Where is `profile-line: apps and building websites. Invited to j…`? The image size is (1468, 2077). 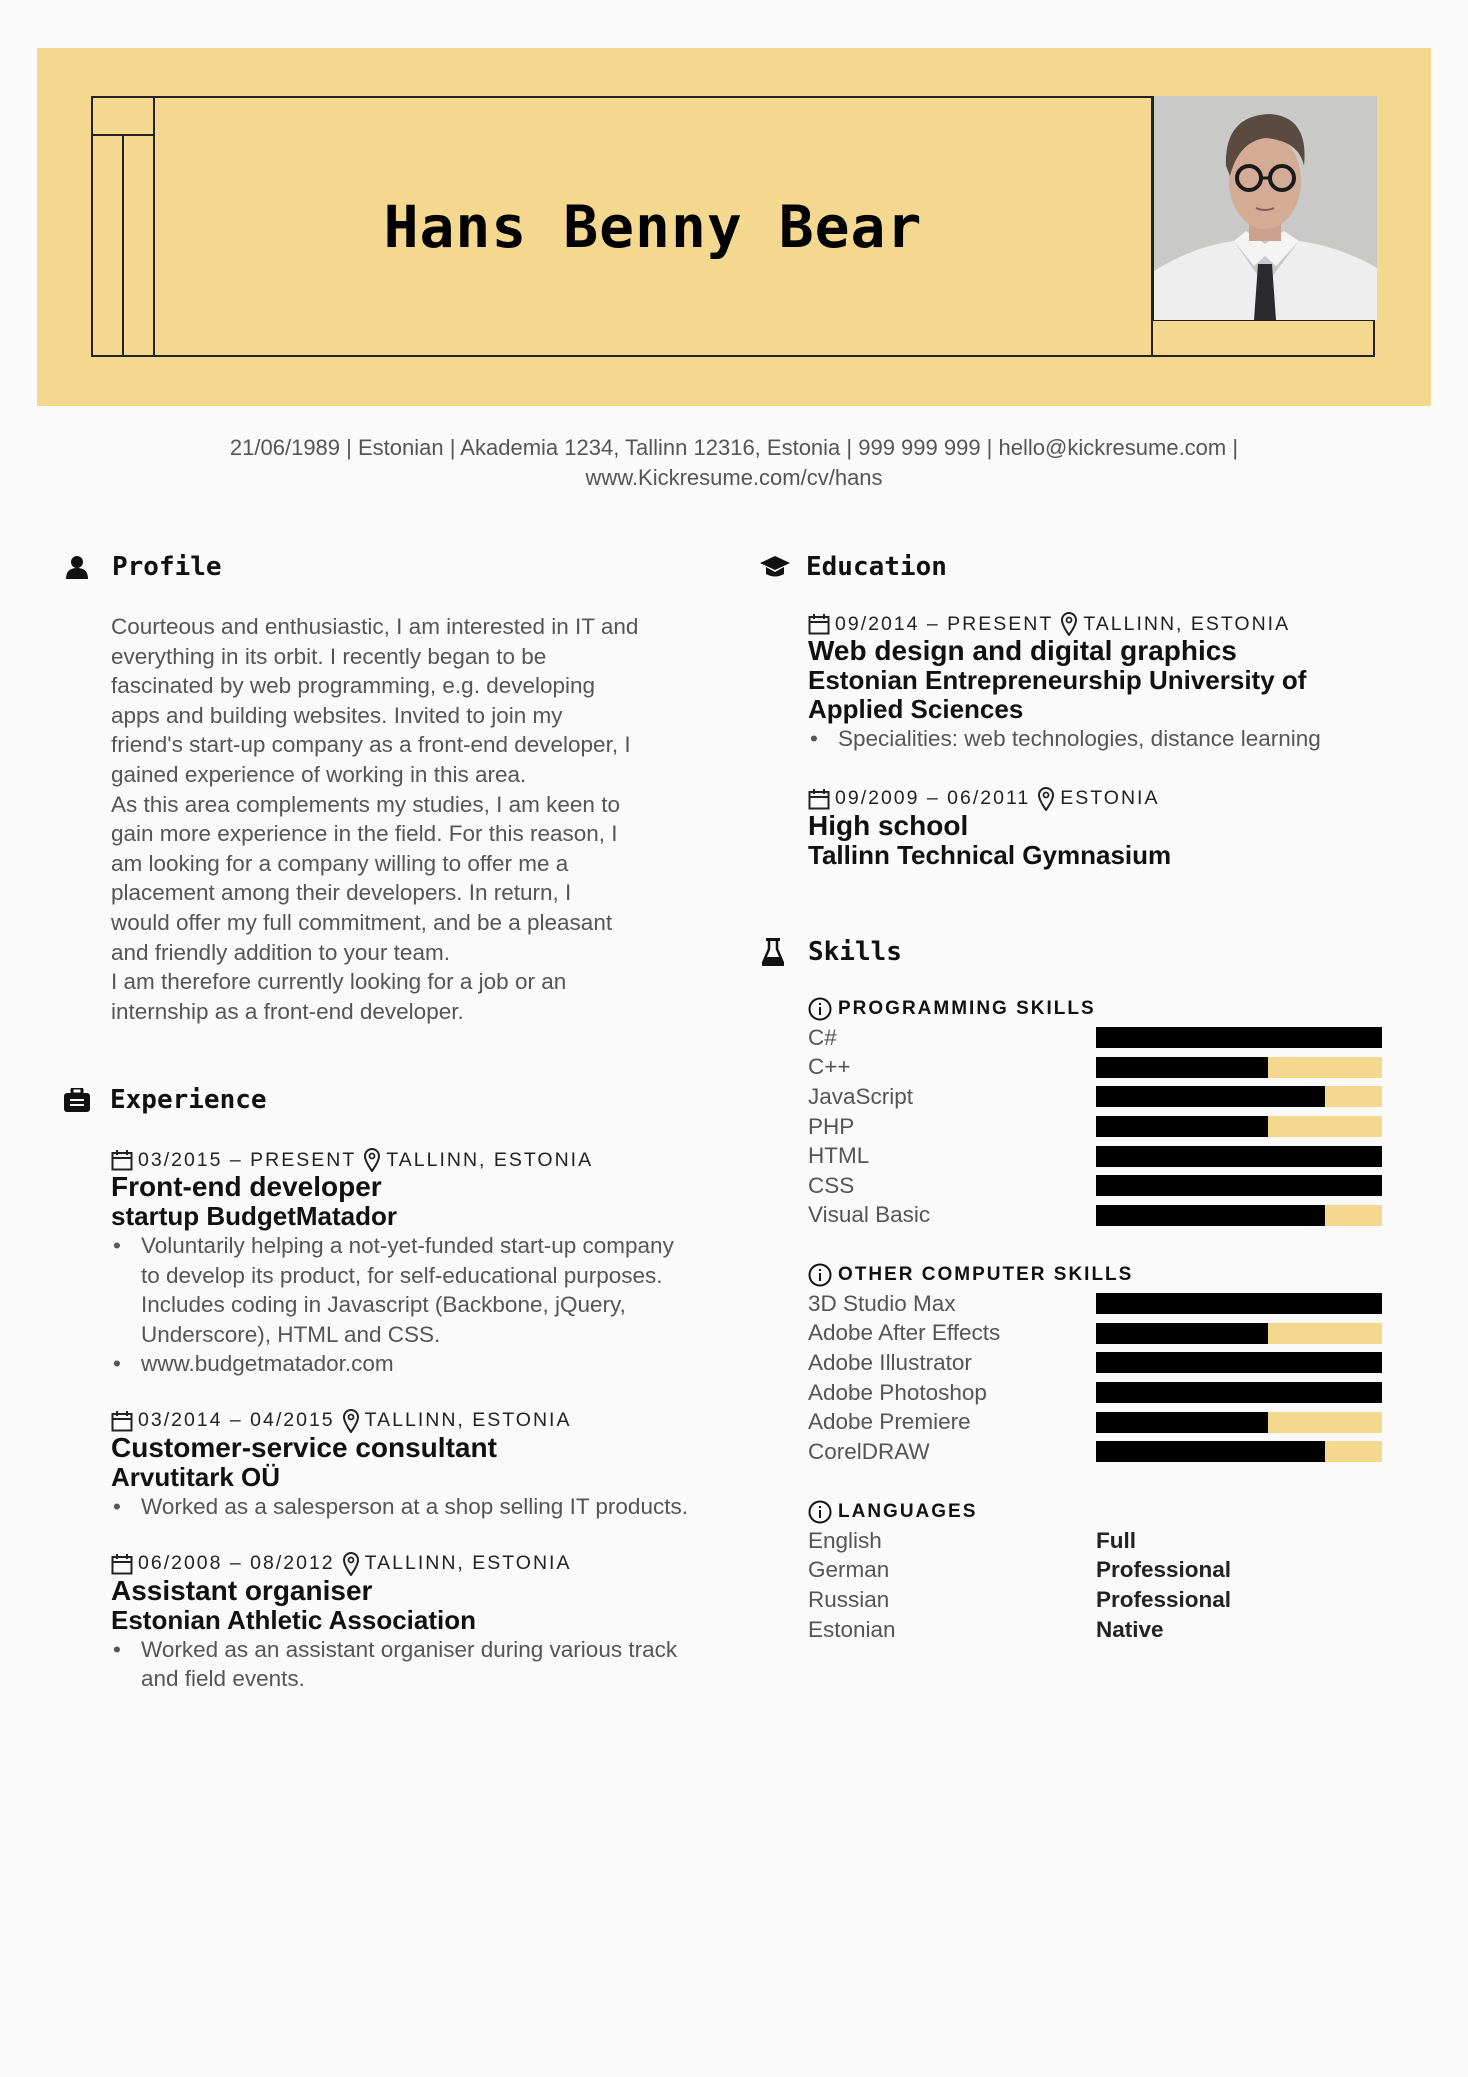 profile-line: apps and building websites. Invited to j… is located at coordinates (337, 715).